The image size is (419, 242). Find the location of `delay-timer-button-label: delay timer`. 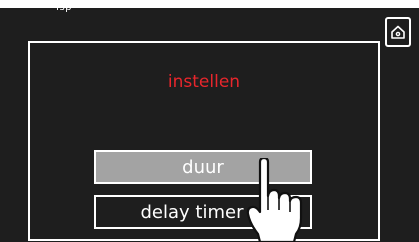

delay-timer-button-label: delay timer is located at coordinates (192, 212).